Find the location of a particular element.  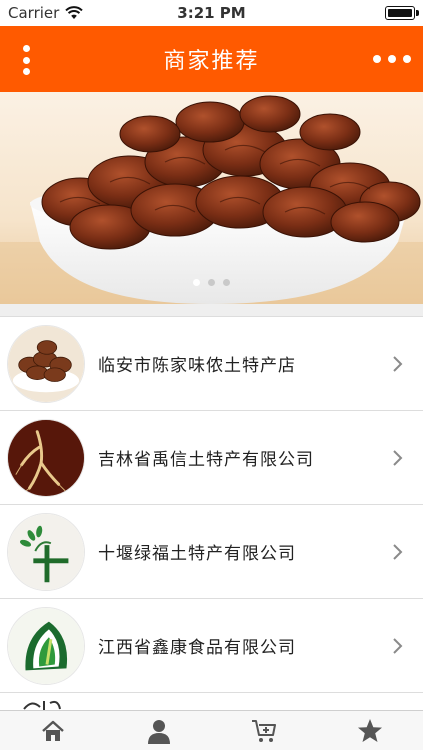

carrier-label: Carrier is located at coordinates (34, 13).